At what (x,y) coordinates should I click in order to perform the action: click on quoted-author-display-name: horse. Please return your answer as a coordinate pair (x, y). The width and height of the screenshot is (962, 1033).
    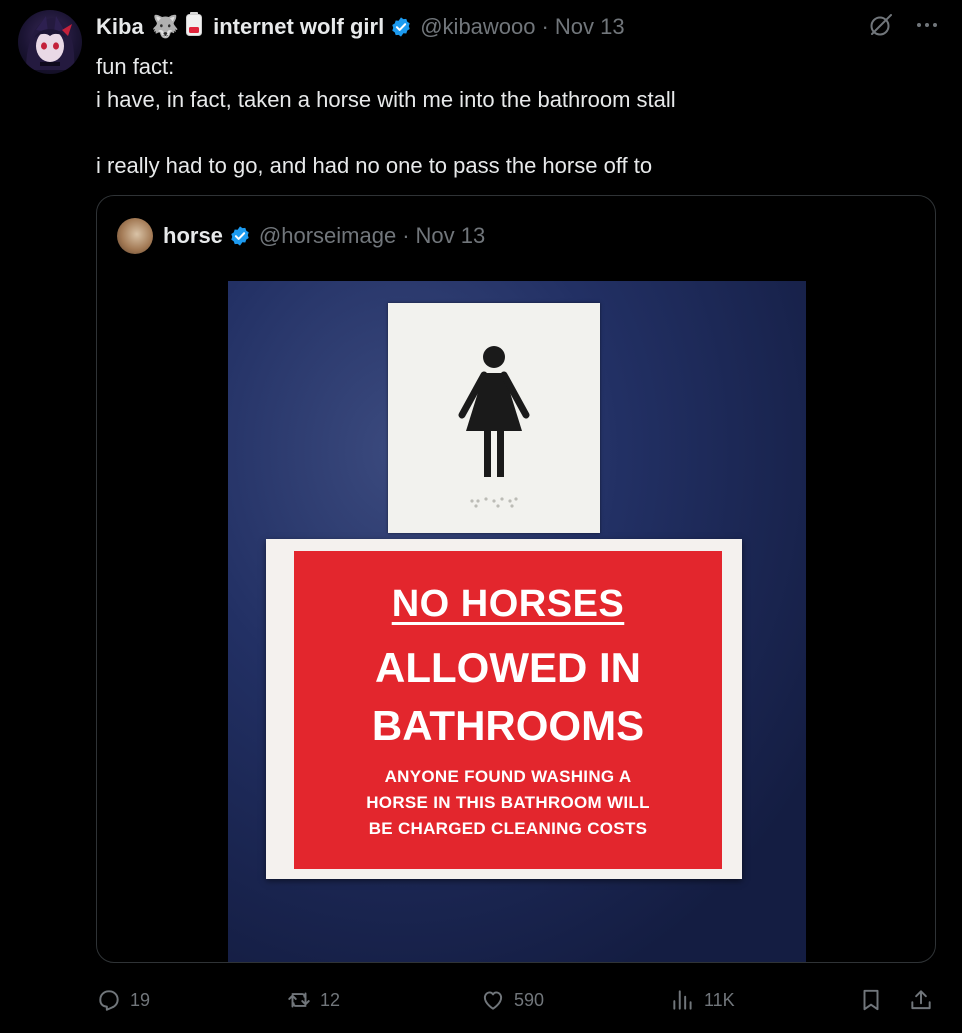
    Looking at the image, I should click on (193, 236).